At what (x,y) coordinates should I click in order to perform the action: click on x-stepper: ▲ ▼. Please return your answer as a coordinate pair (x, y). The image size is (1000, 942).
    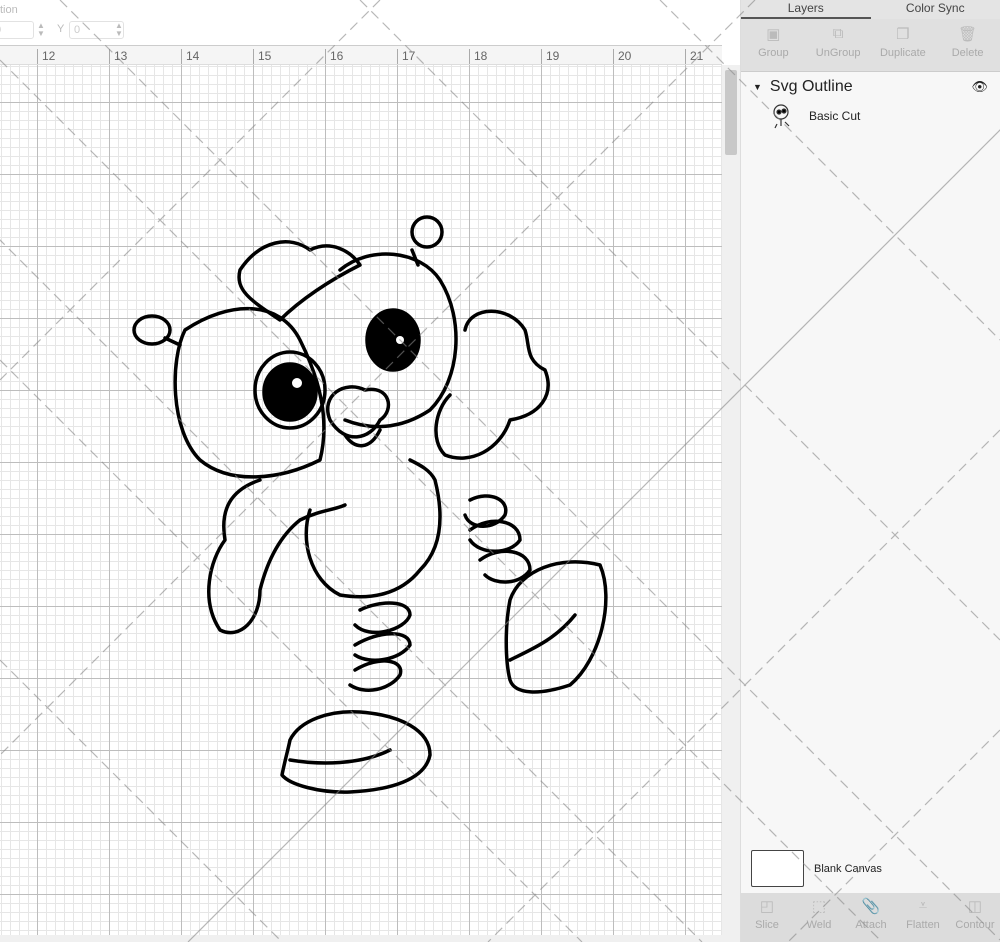
    Looking at the image, I should click on (41, 30).